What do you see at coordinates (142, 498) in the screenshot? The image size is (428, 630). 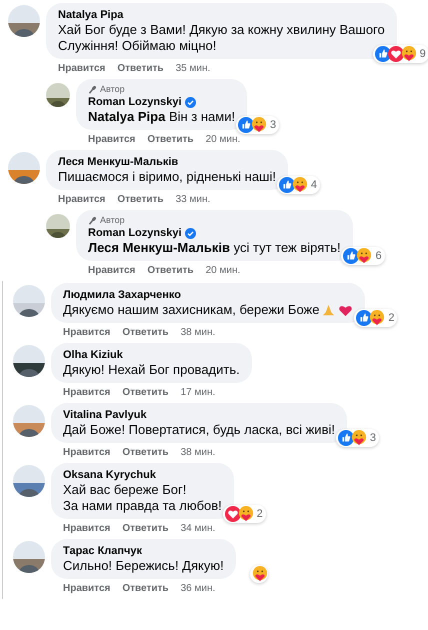 I see `comment-text: Хай вас береже Бог! За нами правда та любов!` at bounding box center [142, 498].